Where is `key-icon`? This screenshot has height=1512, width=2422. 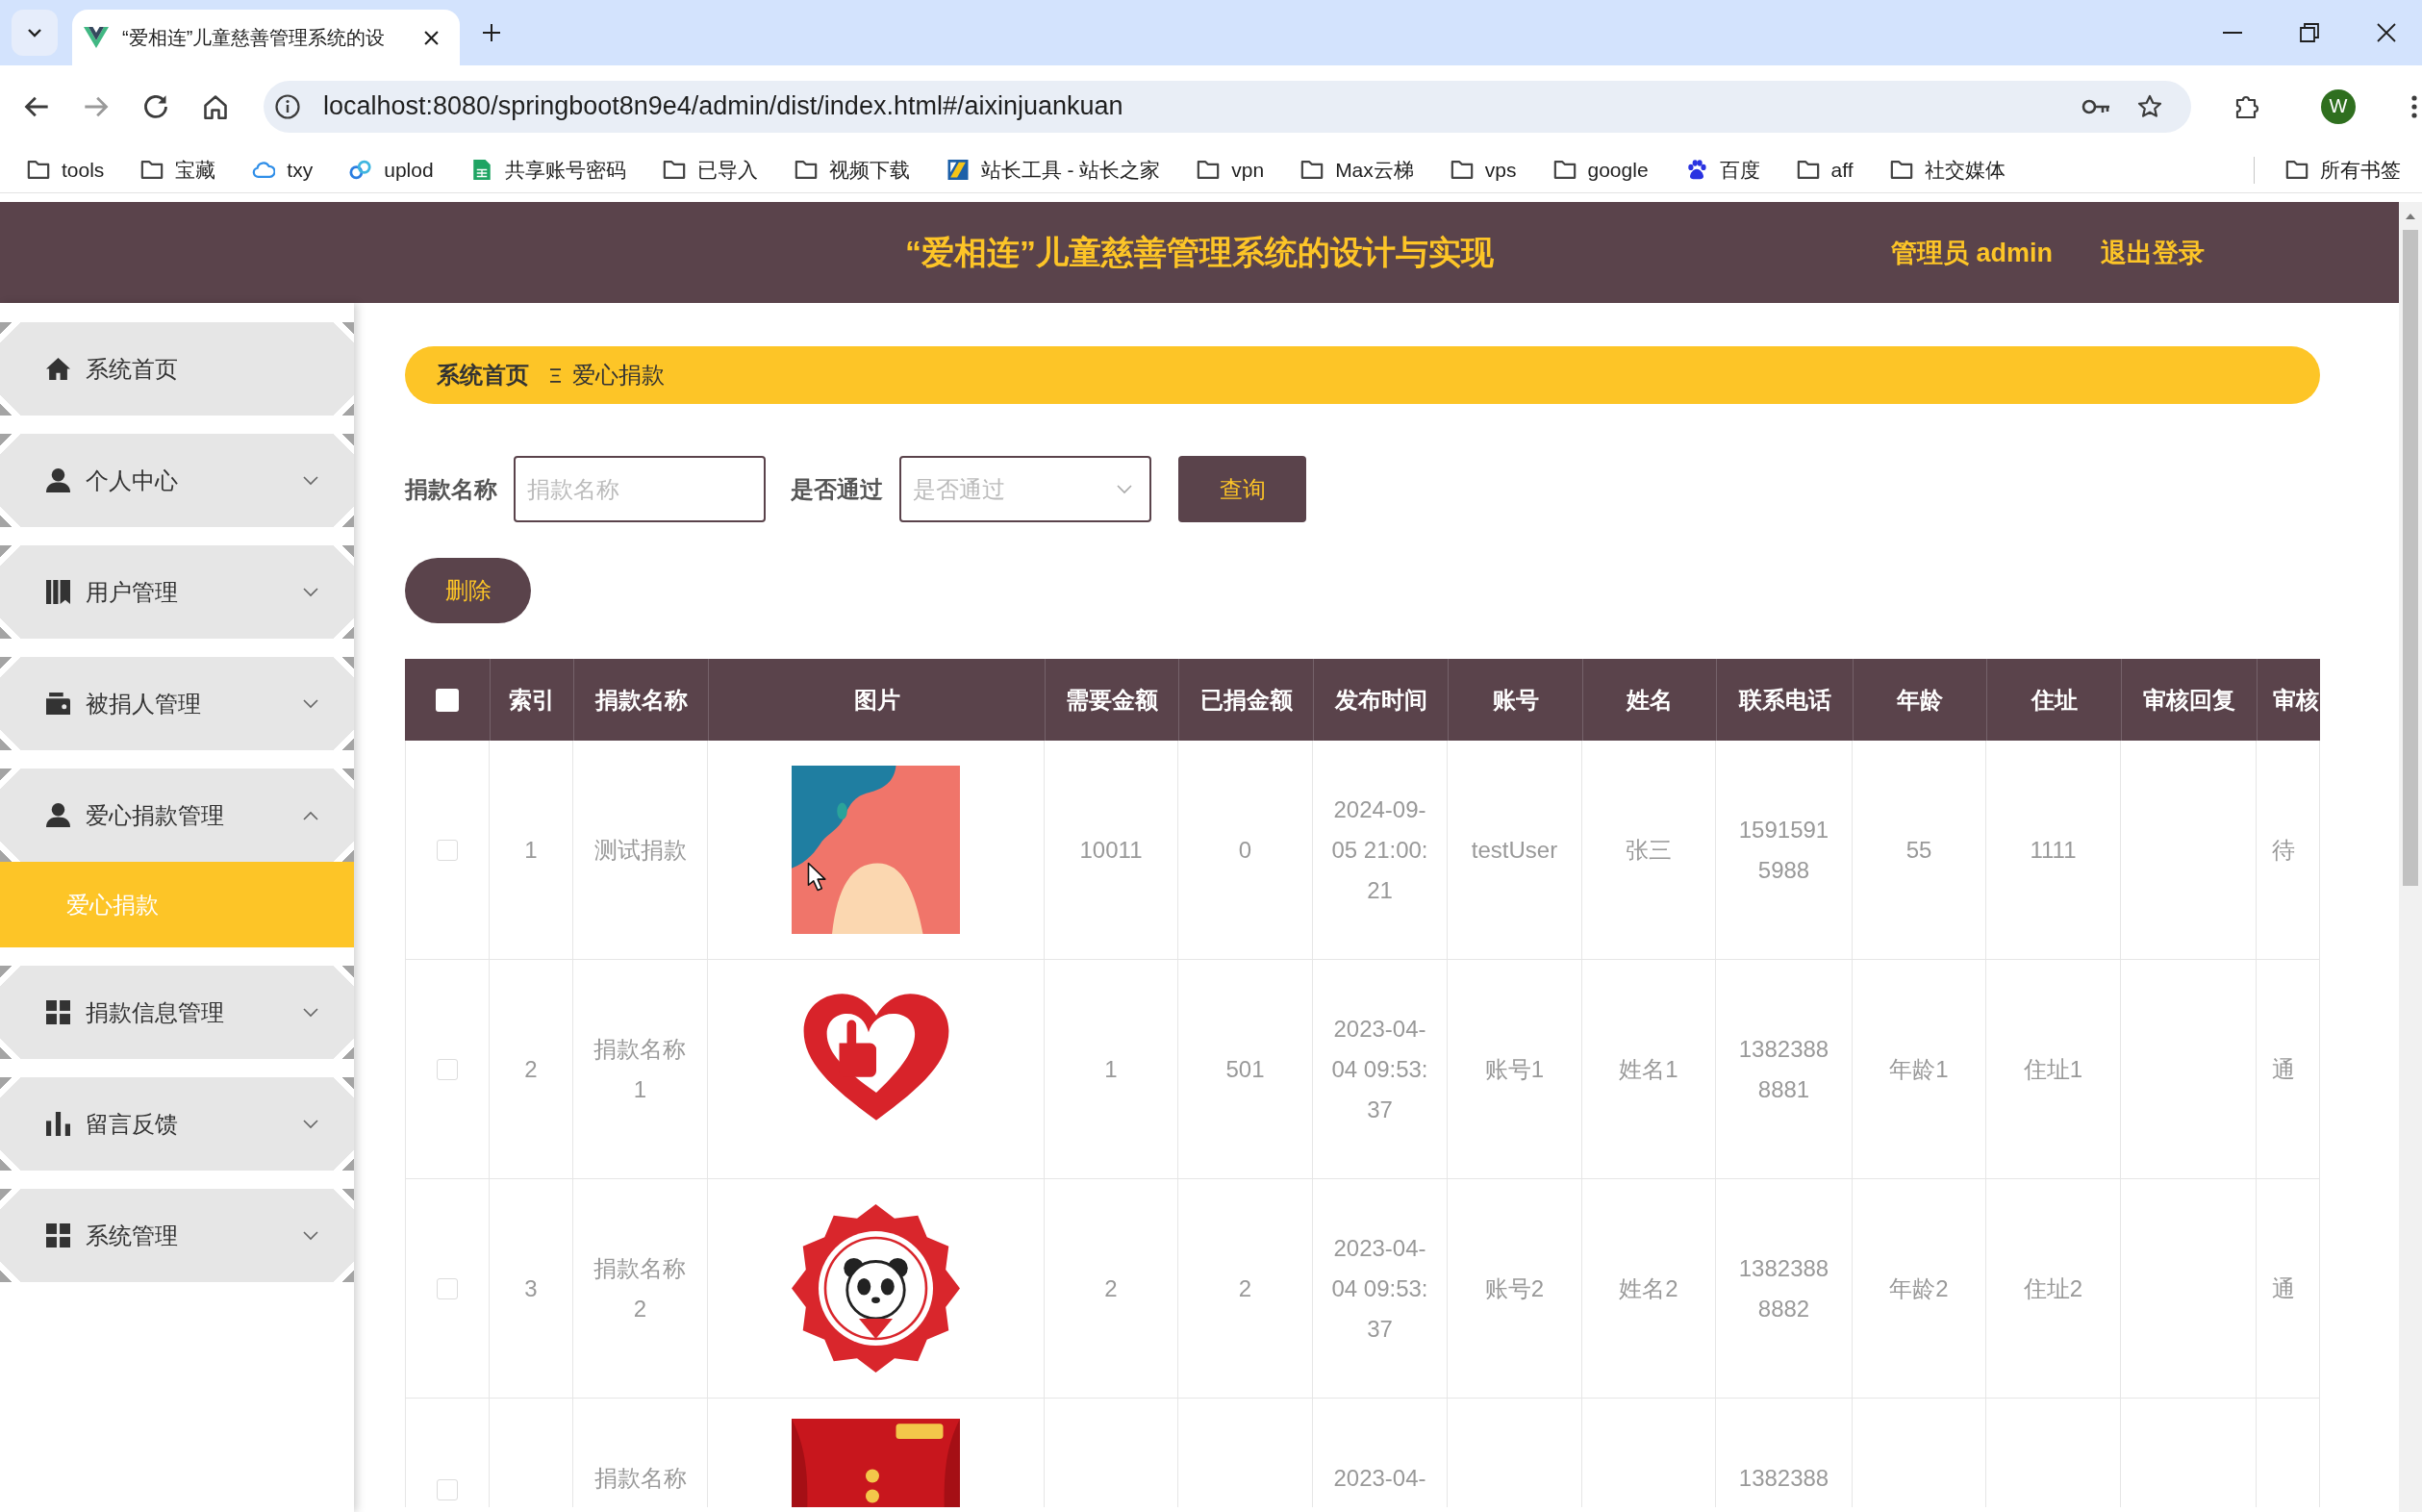
key-icon is located at coordinates (2095, 106).